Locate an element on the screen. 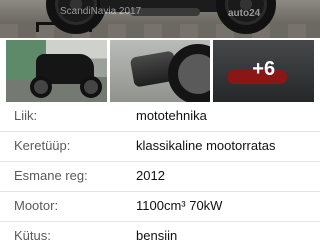  spec-row-fuel: Kütus: bensiin is located at coordinates (160, 231).